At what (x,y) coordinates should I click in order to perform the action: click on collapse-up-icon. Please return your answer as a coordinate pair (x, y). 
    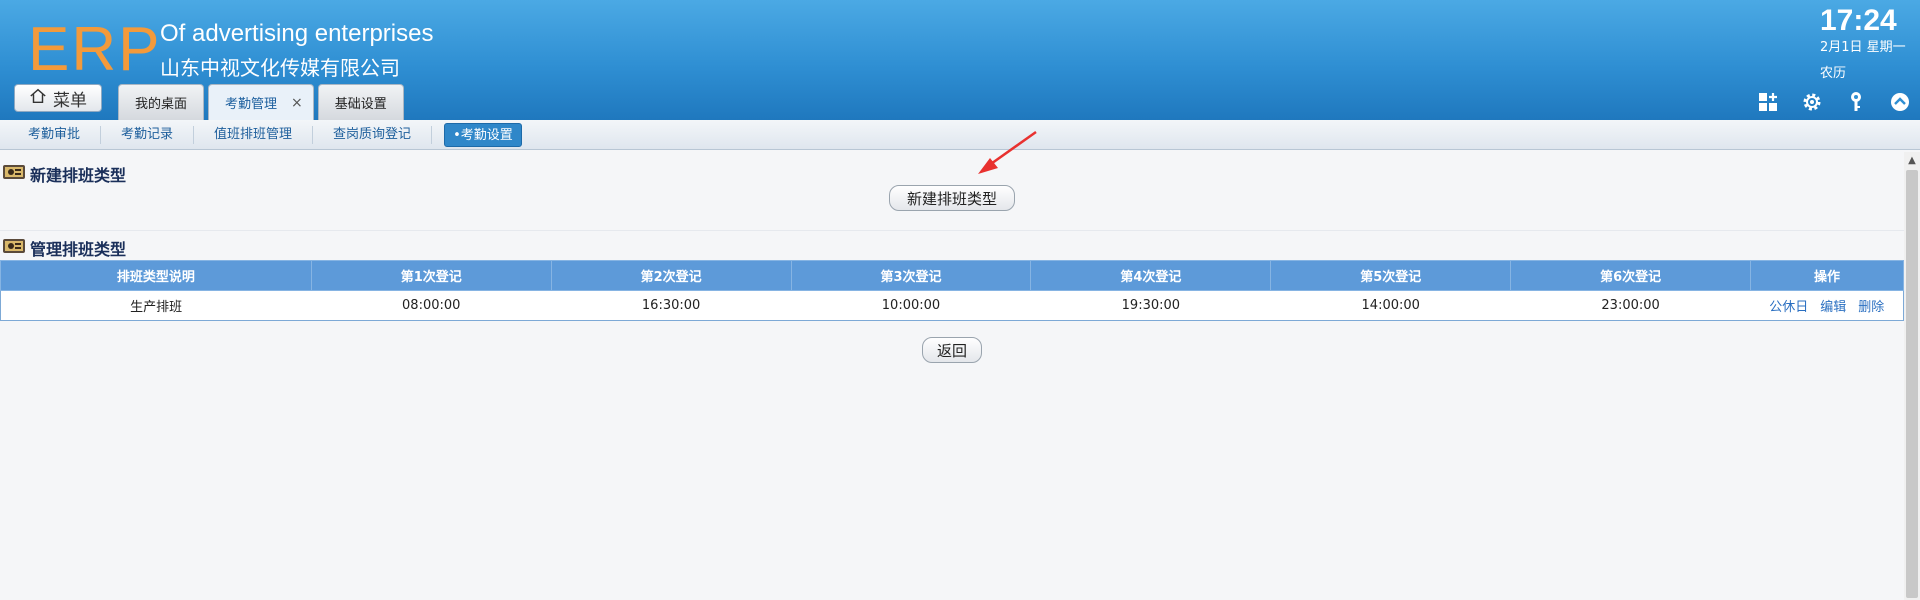
    Looking at the image, I should click on (1900, 102).